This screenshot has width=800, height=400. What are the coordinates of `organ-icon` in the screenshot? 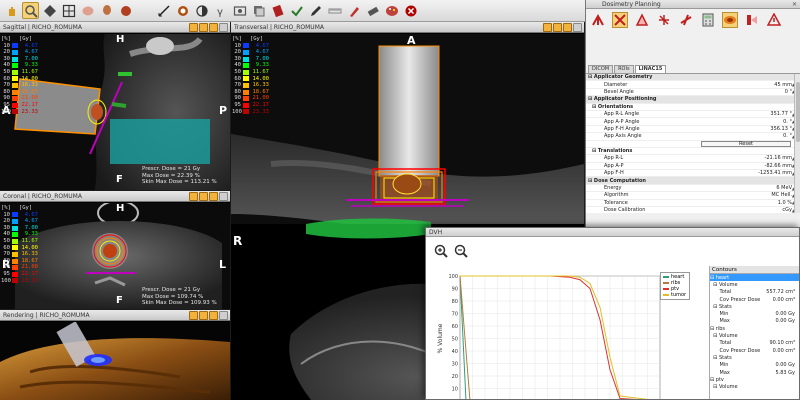 It's located at (125, 10).